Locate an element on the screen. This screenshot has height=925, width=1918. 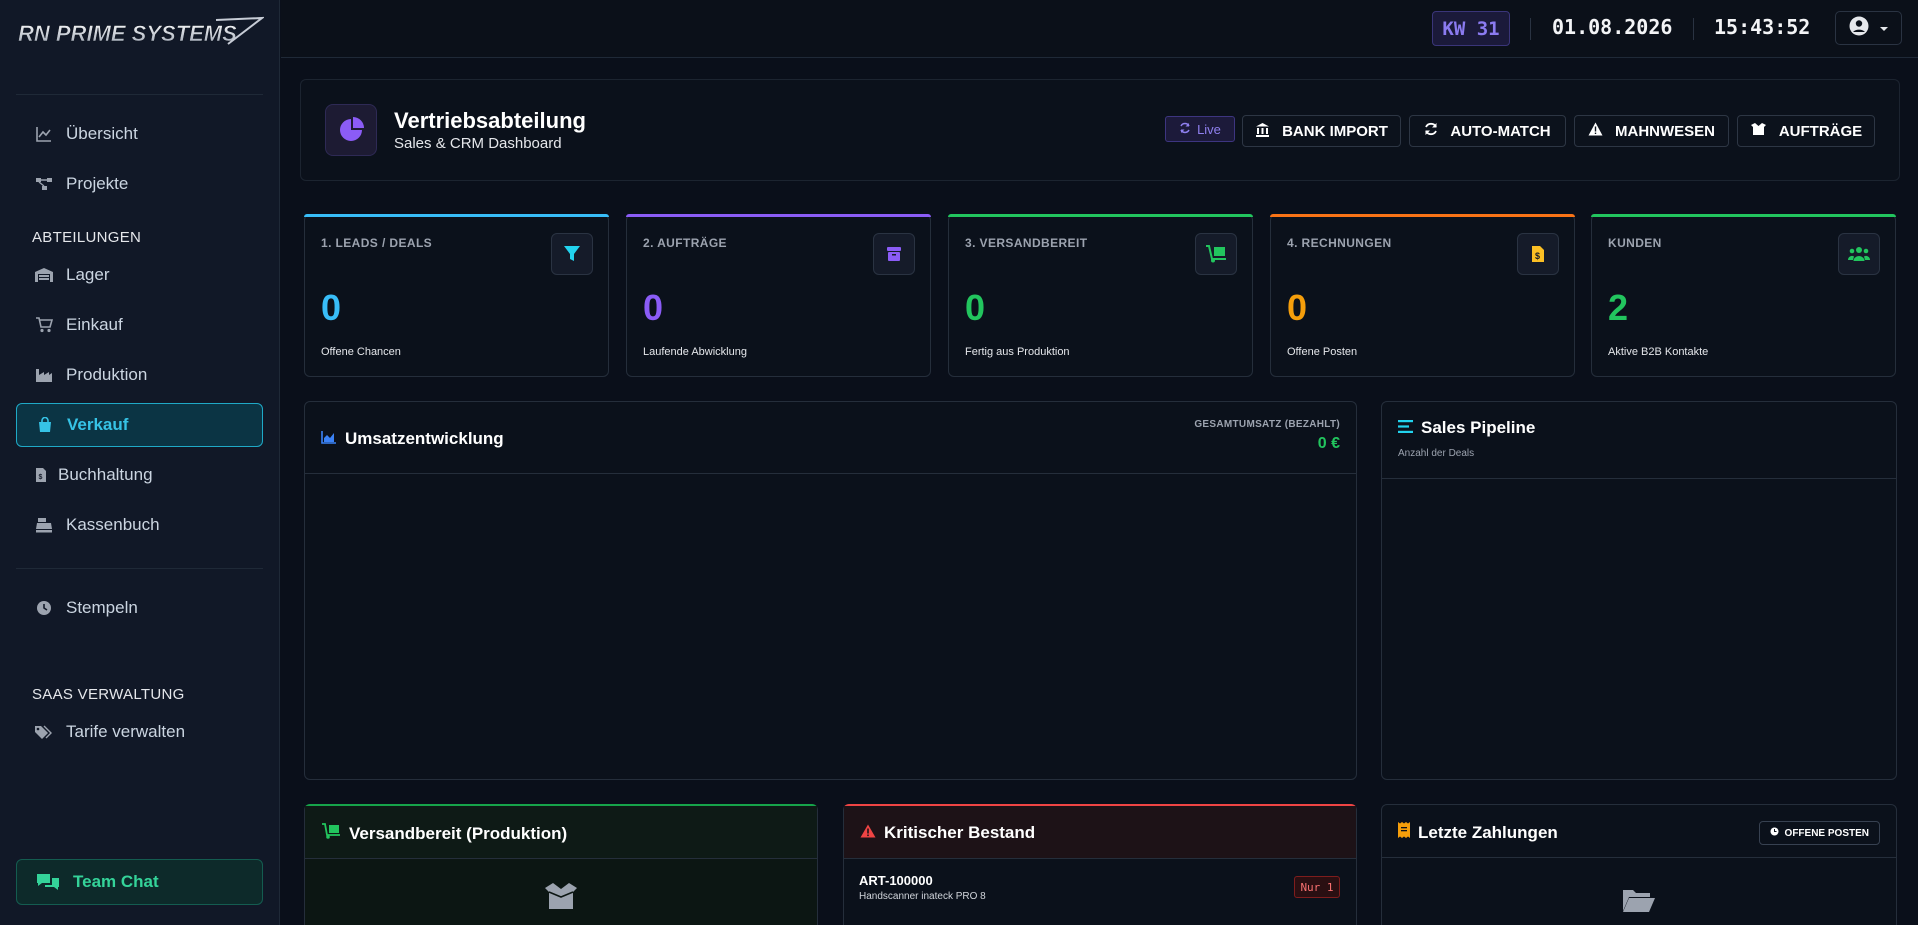
chart-line-icon is located at coordinates (44, 134).